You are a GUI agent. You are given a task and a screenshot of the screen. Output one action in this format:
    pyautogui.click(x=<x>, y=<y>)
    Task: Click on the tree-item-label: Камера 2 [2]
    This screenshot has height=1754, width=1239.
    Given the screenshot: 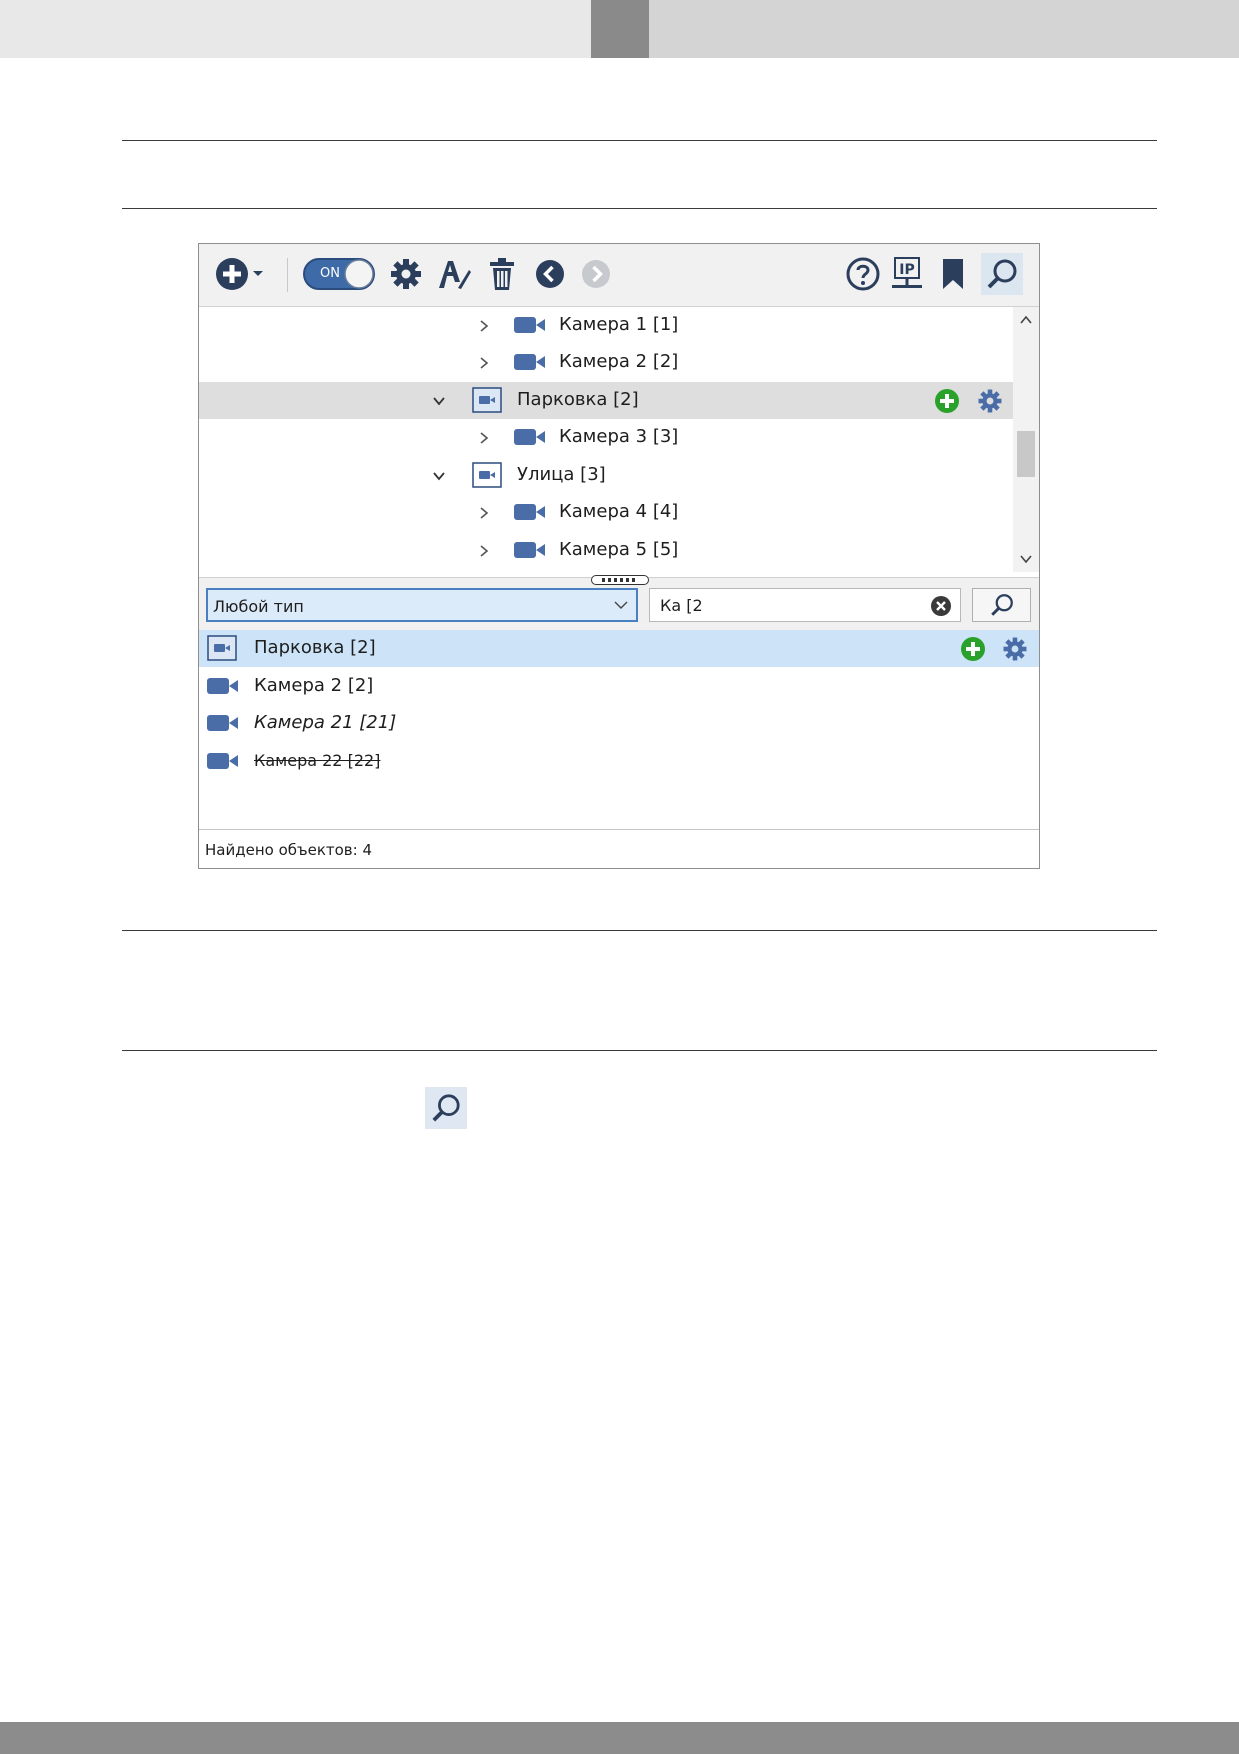 What is the action you would take?
    pyautogui.click(x=619, y=361)
    